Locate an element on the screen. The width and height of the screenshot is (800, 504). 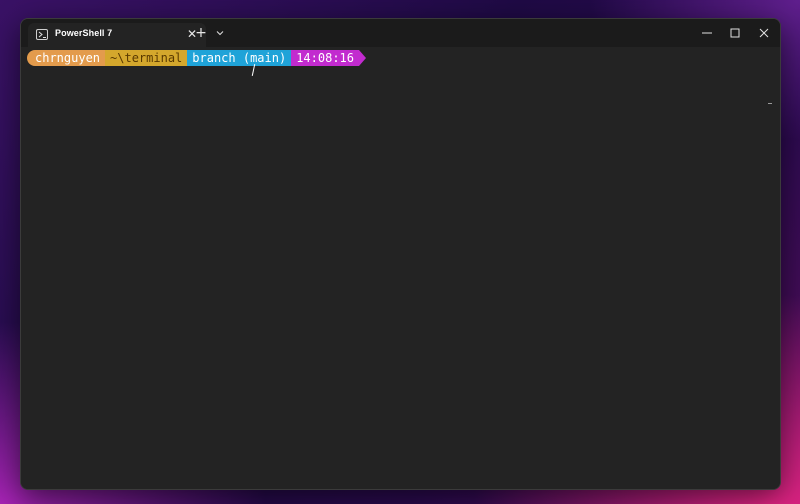
terminal-icon is located at coordinates (42, 34).